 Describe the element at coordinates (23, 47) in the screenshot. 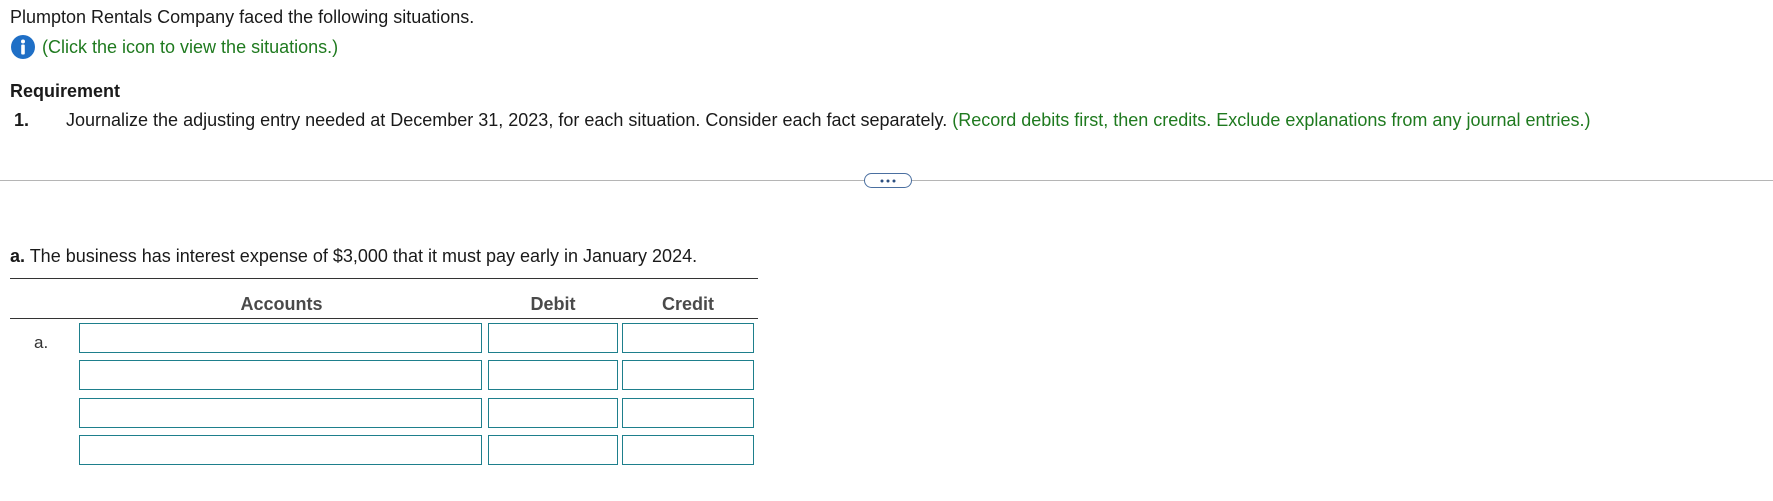

I see `info-icon` at that location.